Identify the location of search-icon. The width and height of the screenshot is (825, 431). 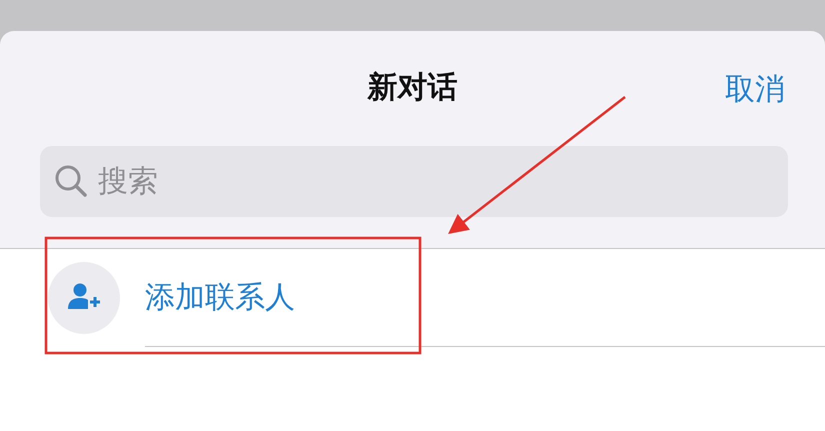
(71, 181).